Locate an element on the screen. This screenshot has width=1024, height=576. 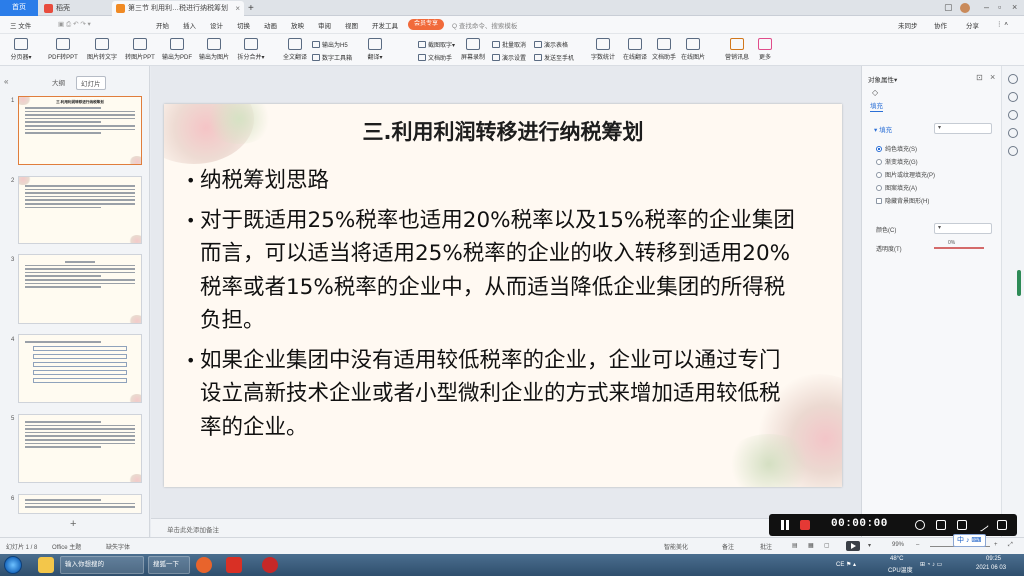
ime-indicator: 中 ♪ ⌨ is located at coordinates (969, 540).